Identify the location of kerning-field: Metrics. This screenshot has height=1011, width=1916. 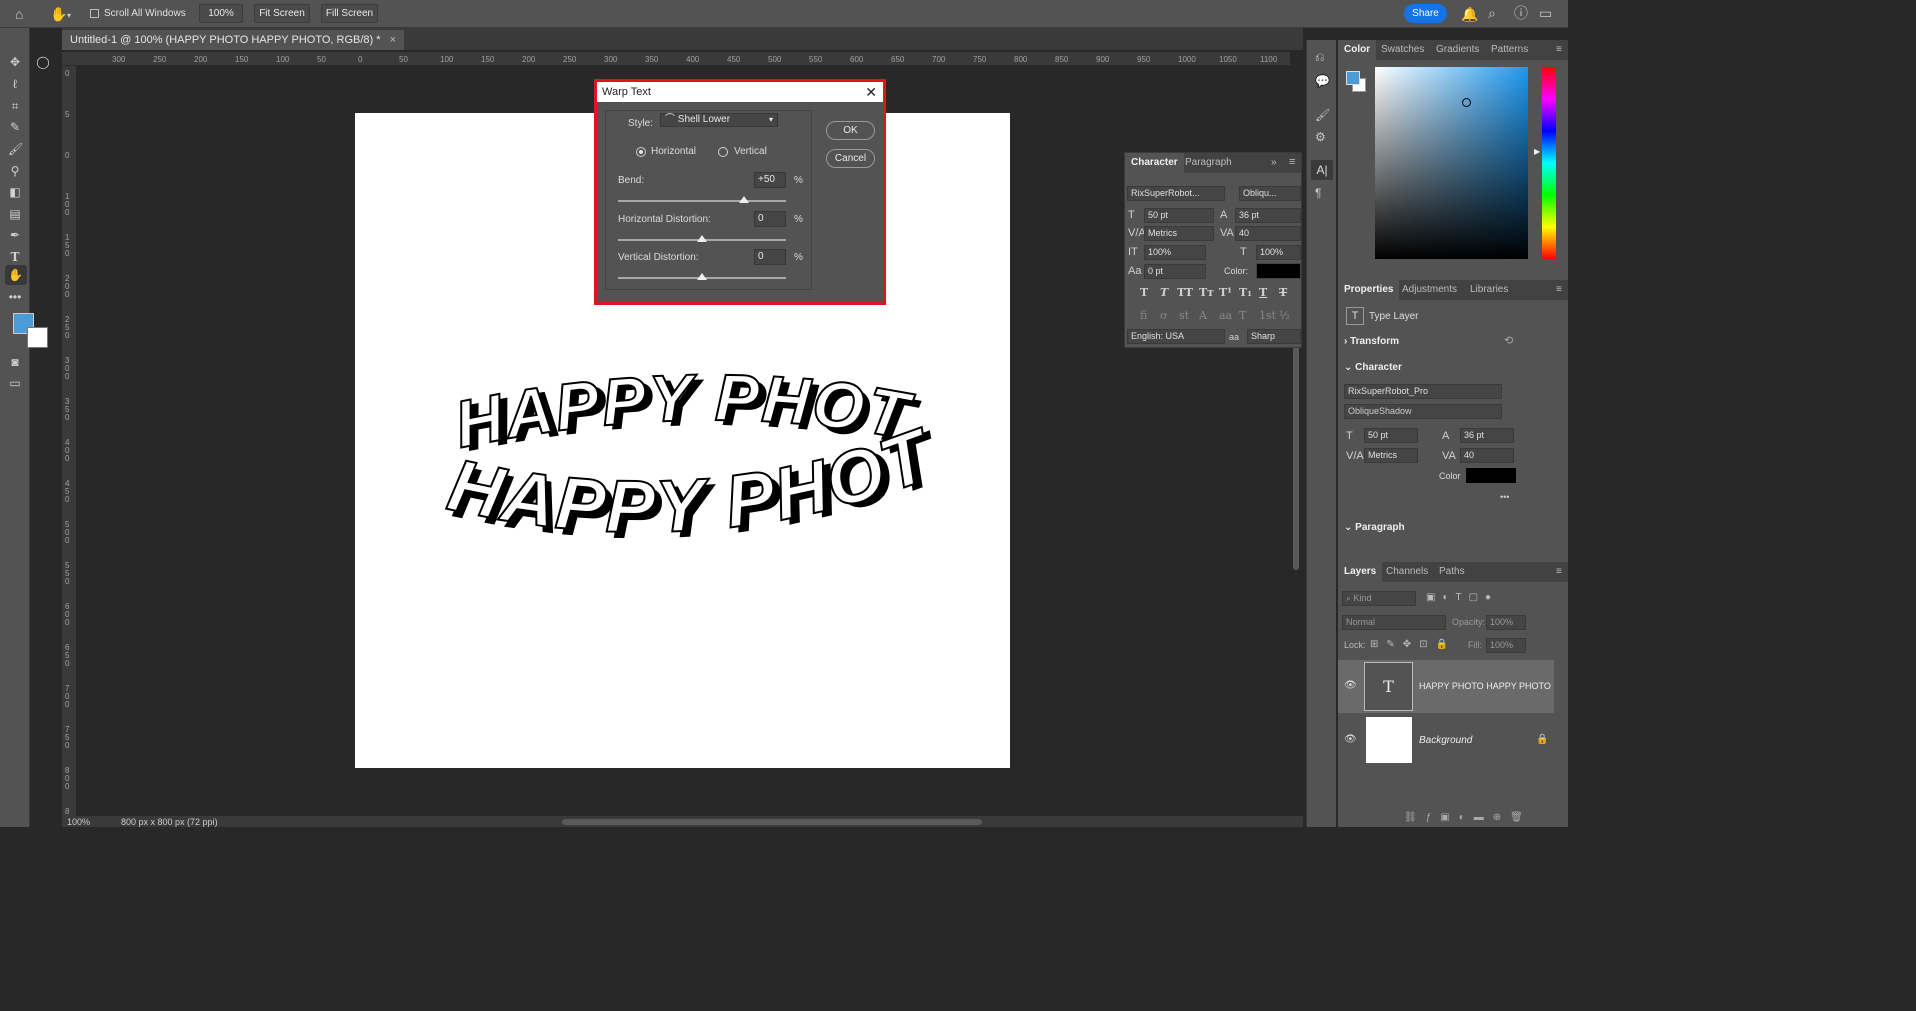
(1179, 233).